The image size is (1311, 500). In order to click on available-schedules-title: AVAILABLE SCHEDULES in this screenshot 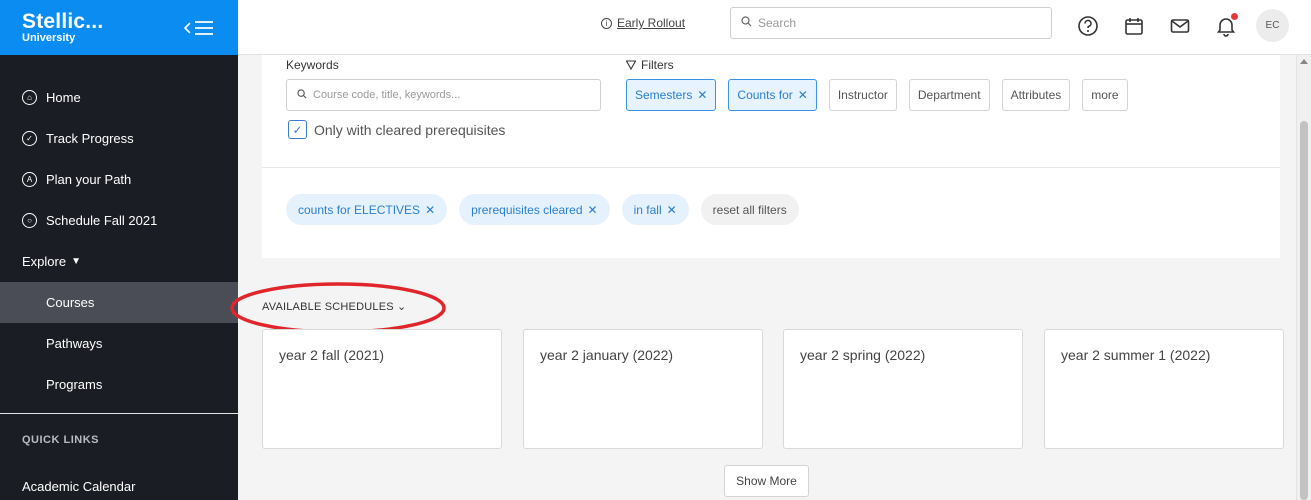, I will do `click(328, 307)`.